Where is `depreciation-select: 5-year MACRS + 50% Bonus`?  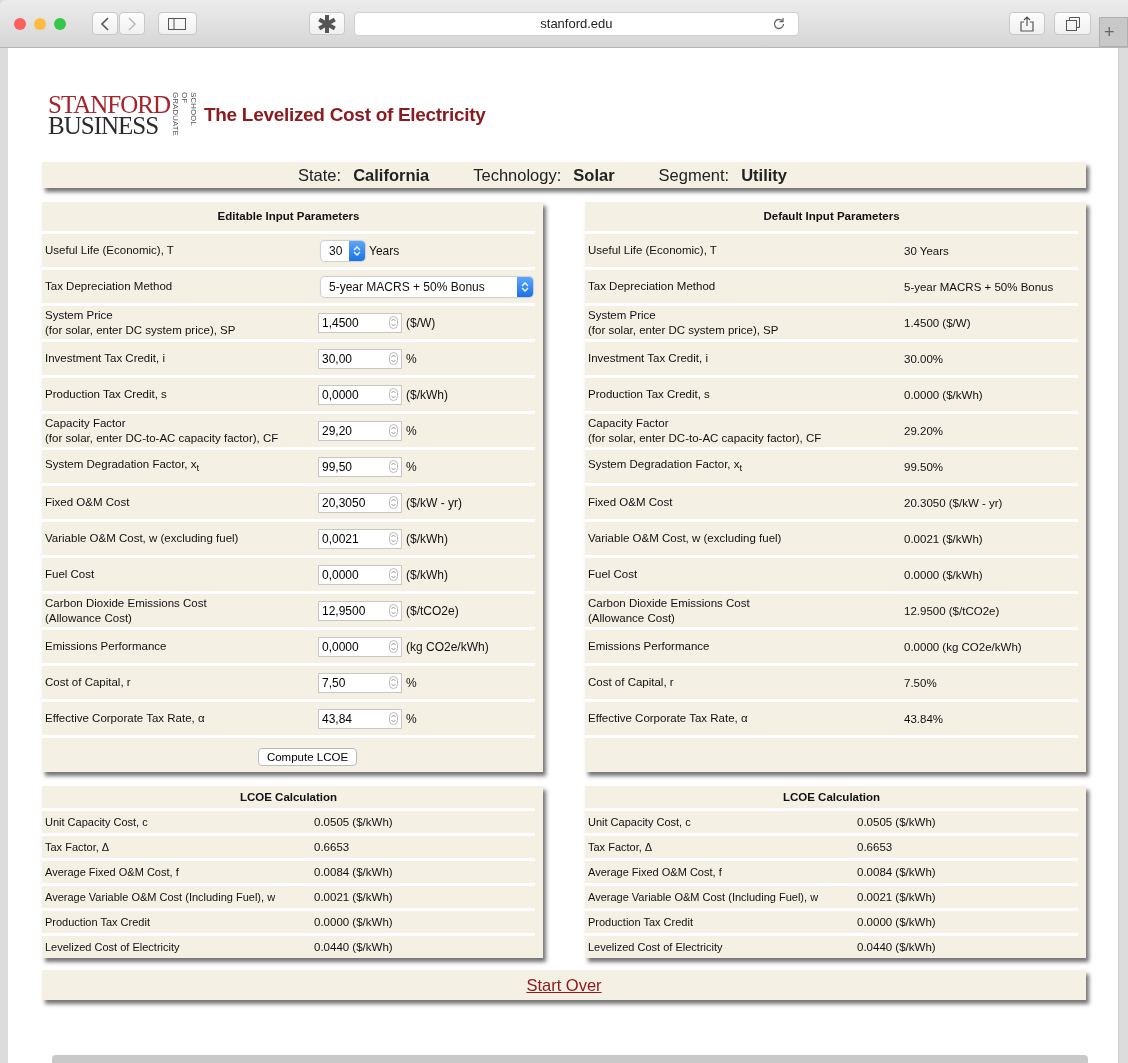 depreciation-select: 5-year MACRS + 50% Bonus is located at coordinates (427, 286).